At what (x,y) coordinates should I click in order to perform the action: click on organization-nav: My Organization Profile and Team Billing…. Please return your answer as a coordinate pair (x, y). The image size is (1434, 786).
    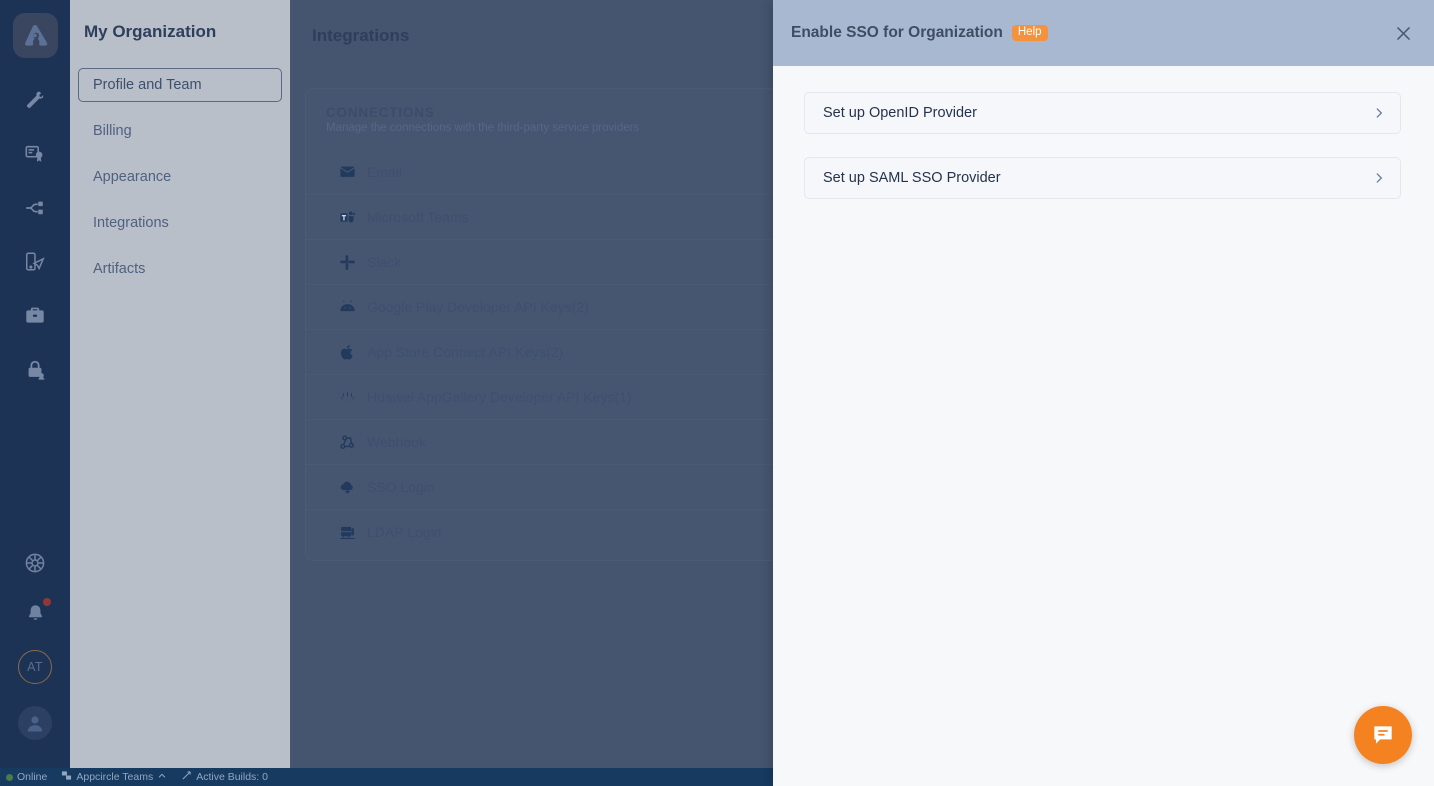
    Looking at the image, I should click on (180, 384).